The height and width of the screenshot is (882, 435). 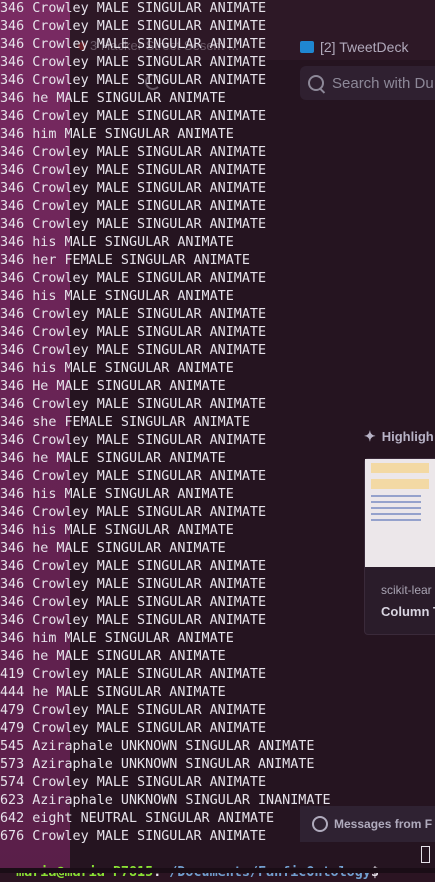 I want to click on terminal-output-line: 545 Aziraphale UNKNOWN SINGULAR ANIMATE, so click(x=157, y=746).